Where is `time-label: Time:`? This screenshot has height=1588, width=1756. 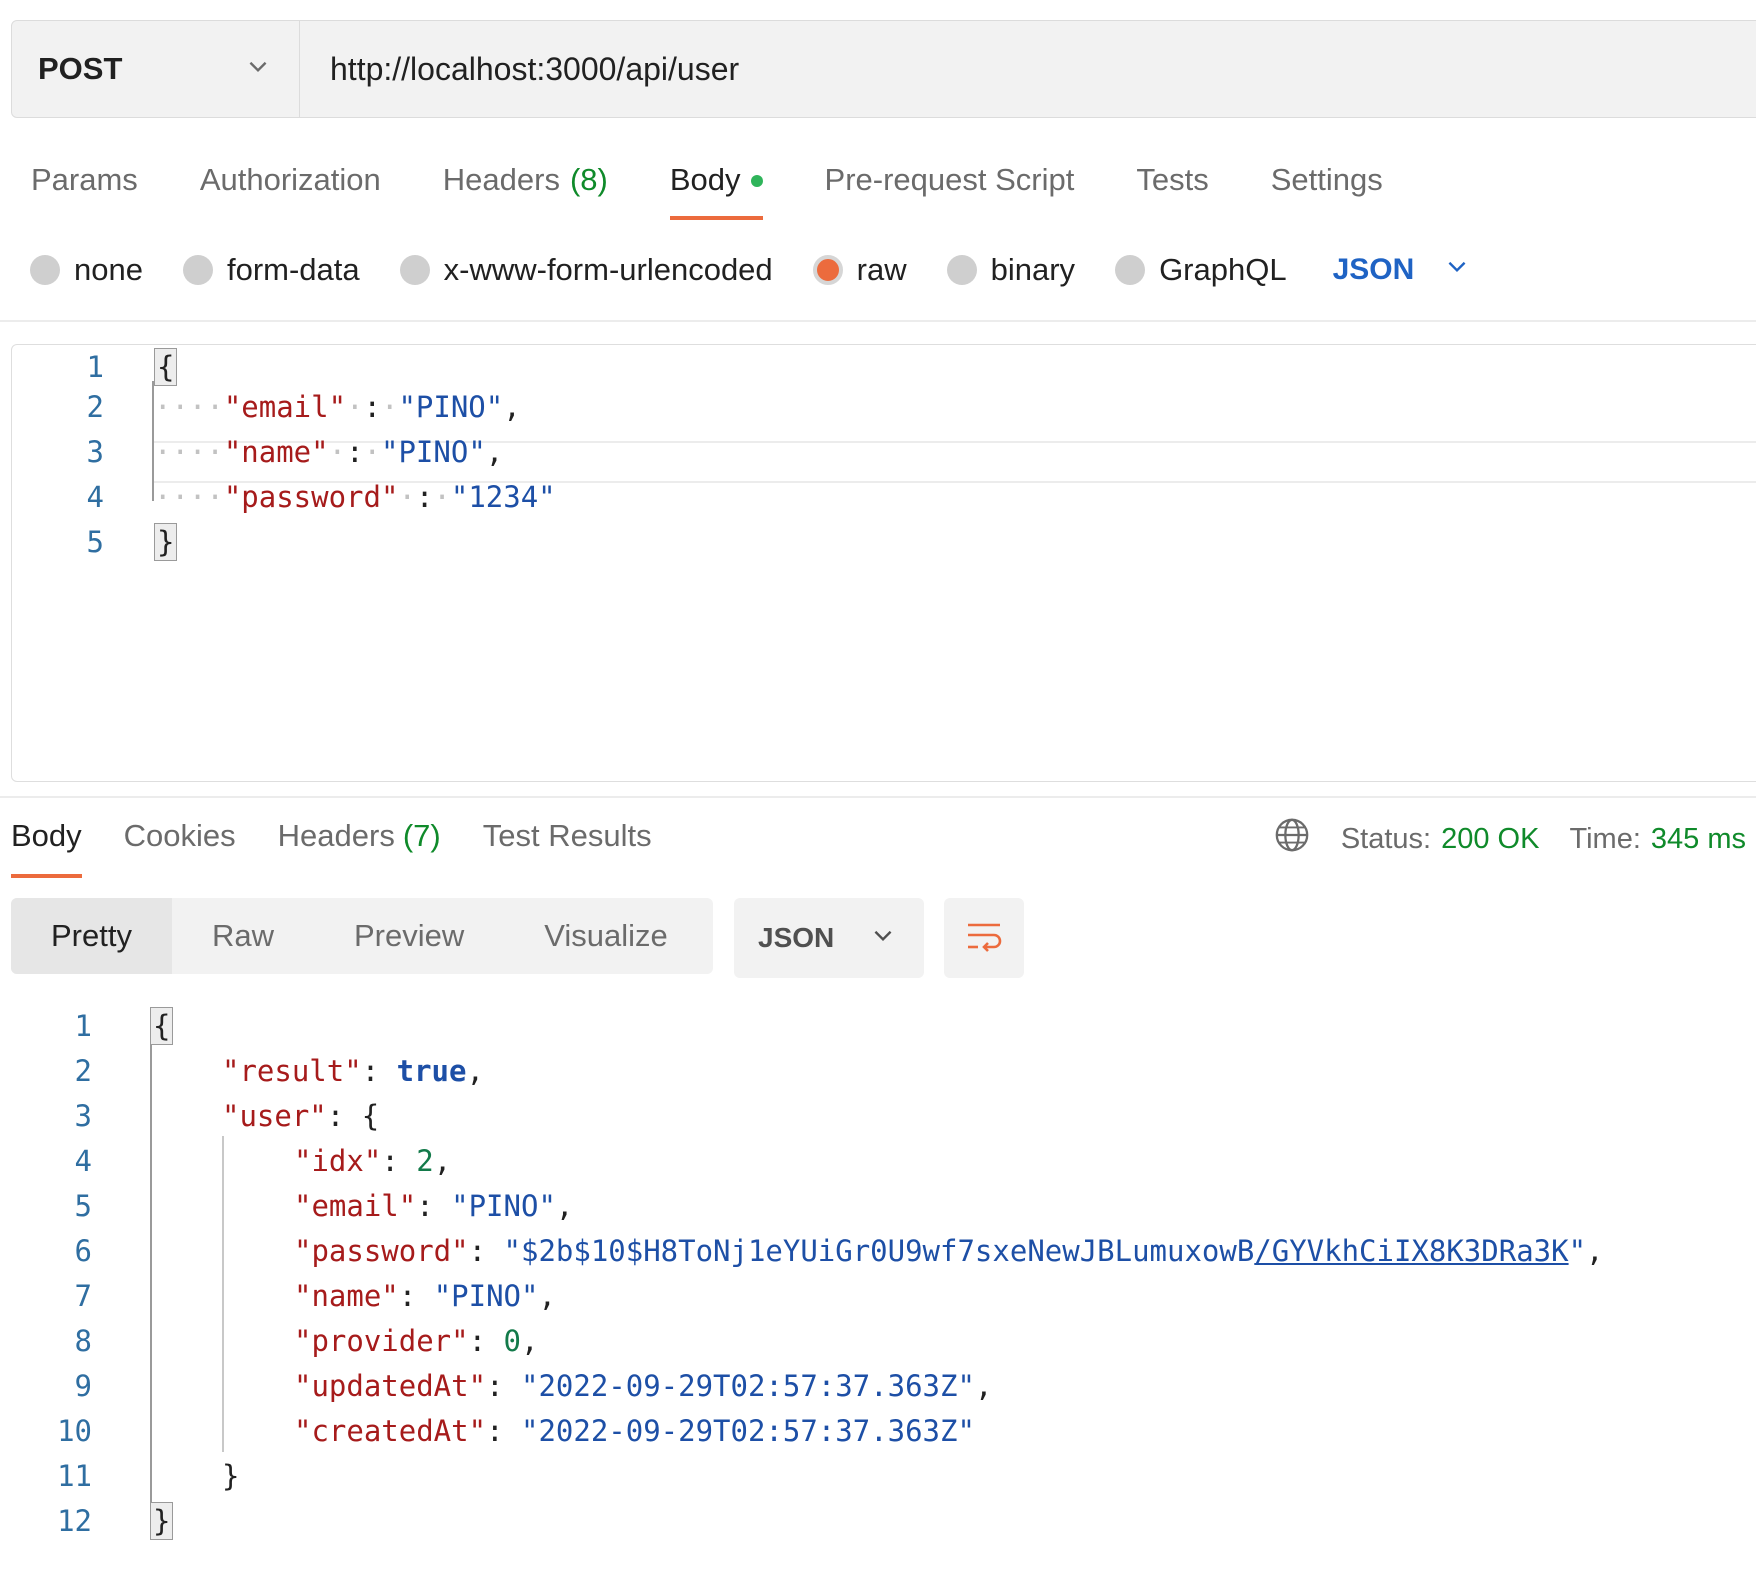
time-label: Time: is located at coordinates (1605, 838).